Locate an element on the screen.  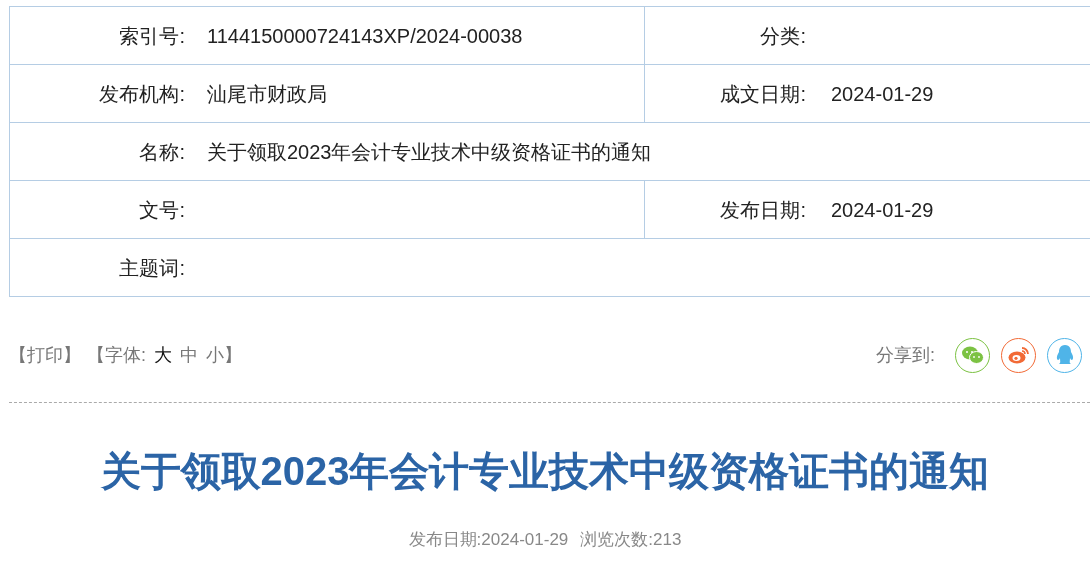
field-value: 1144150000724143XP/2024-00038 is located at coordinates (365, 36).